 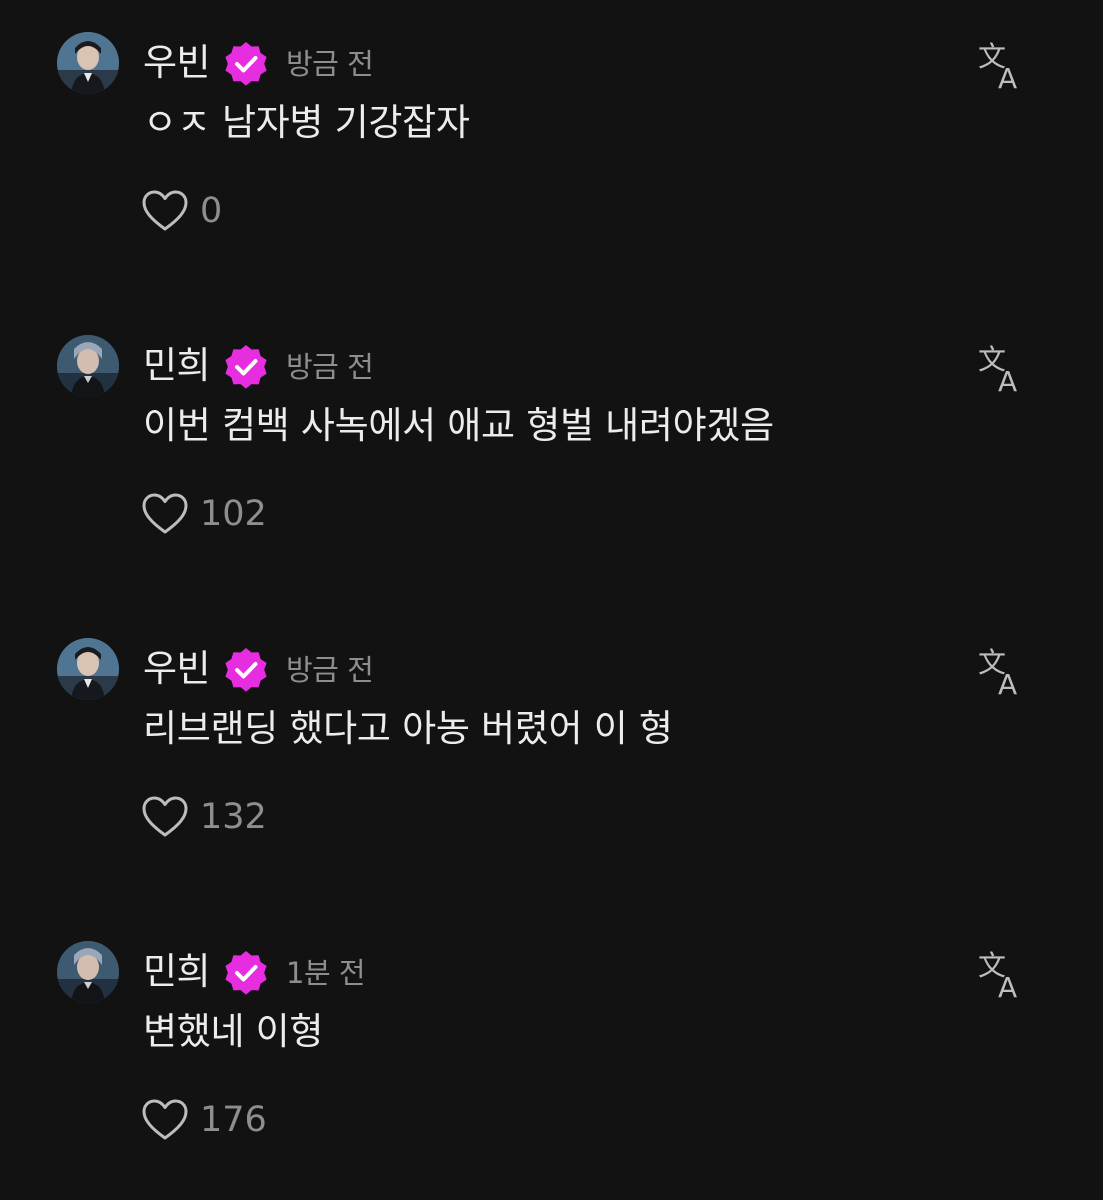 I want to click on like-button: 102, so click(x=204, y=514).